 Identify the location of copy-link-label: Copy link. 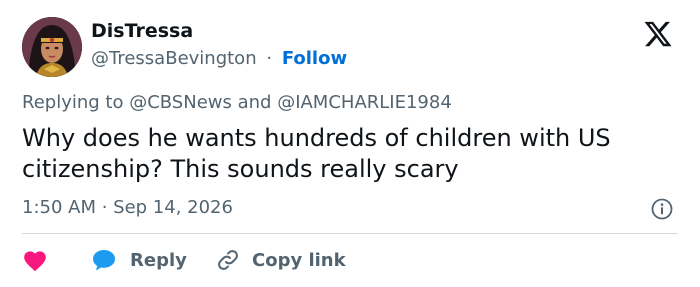
(299, 260).